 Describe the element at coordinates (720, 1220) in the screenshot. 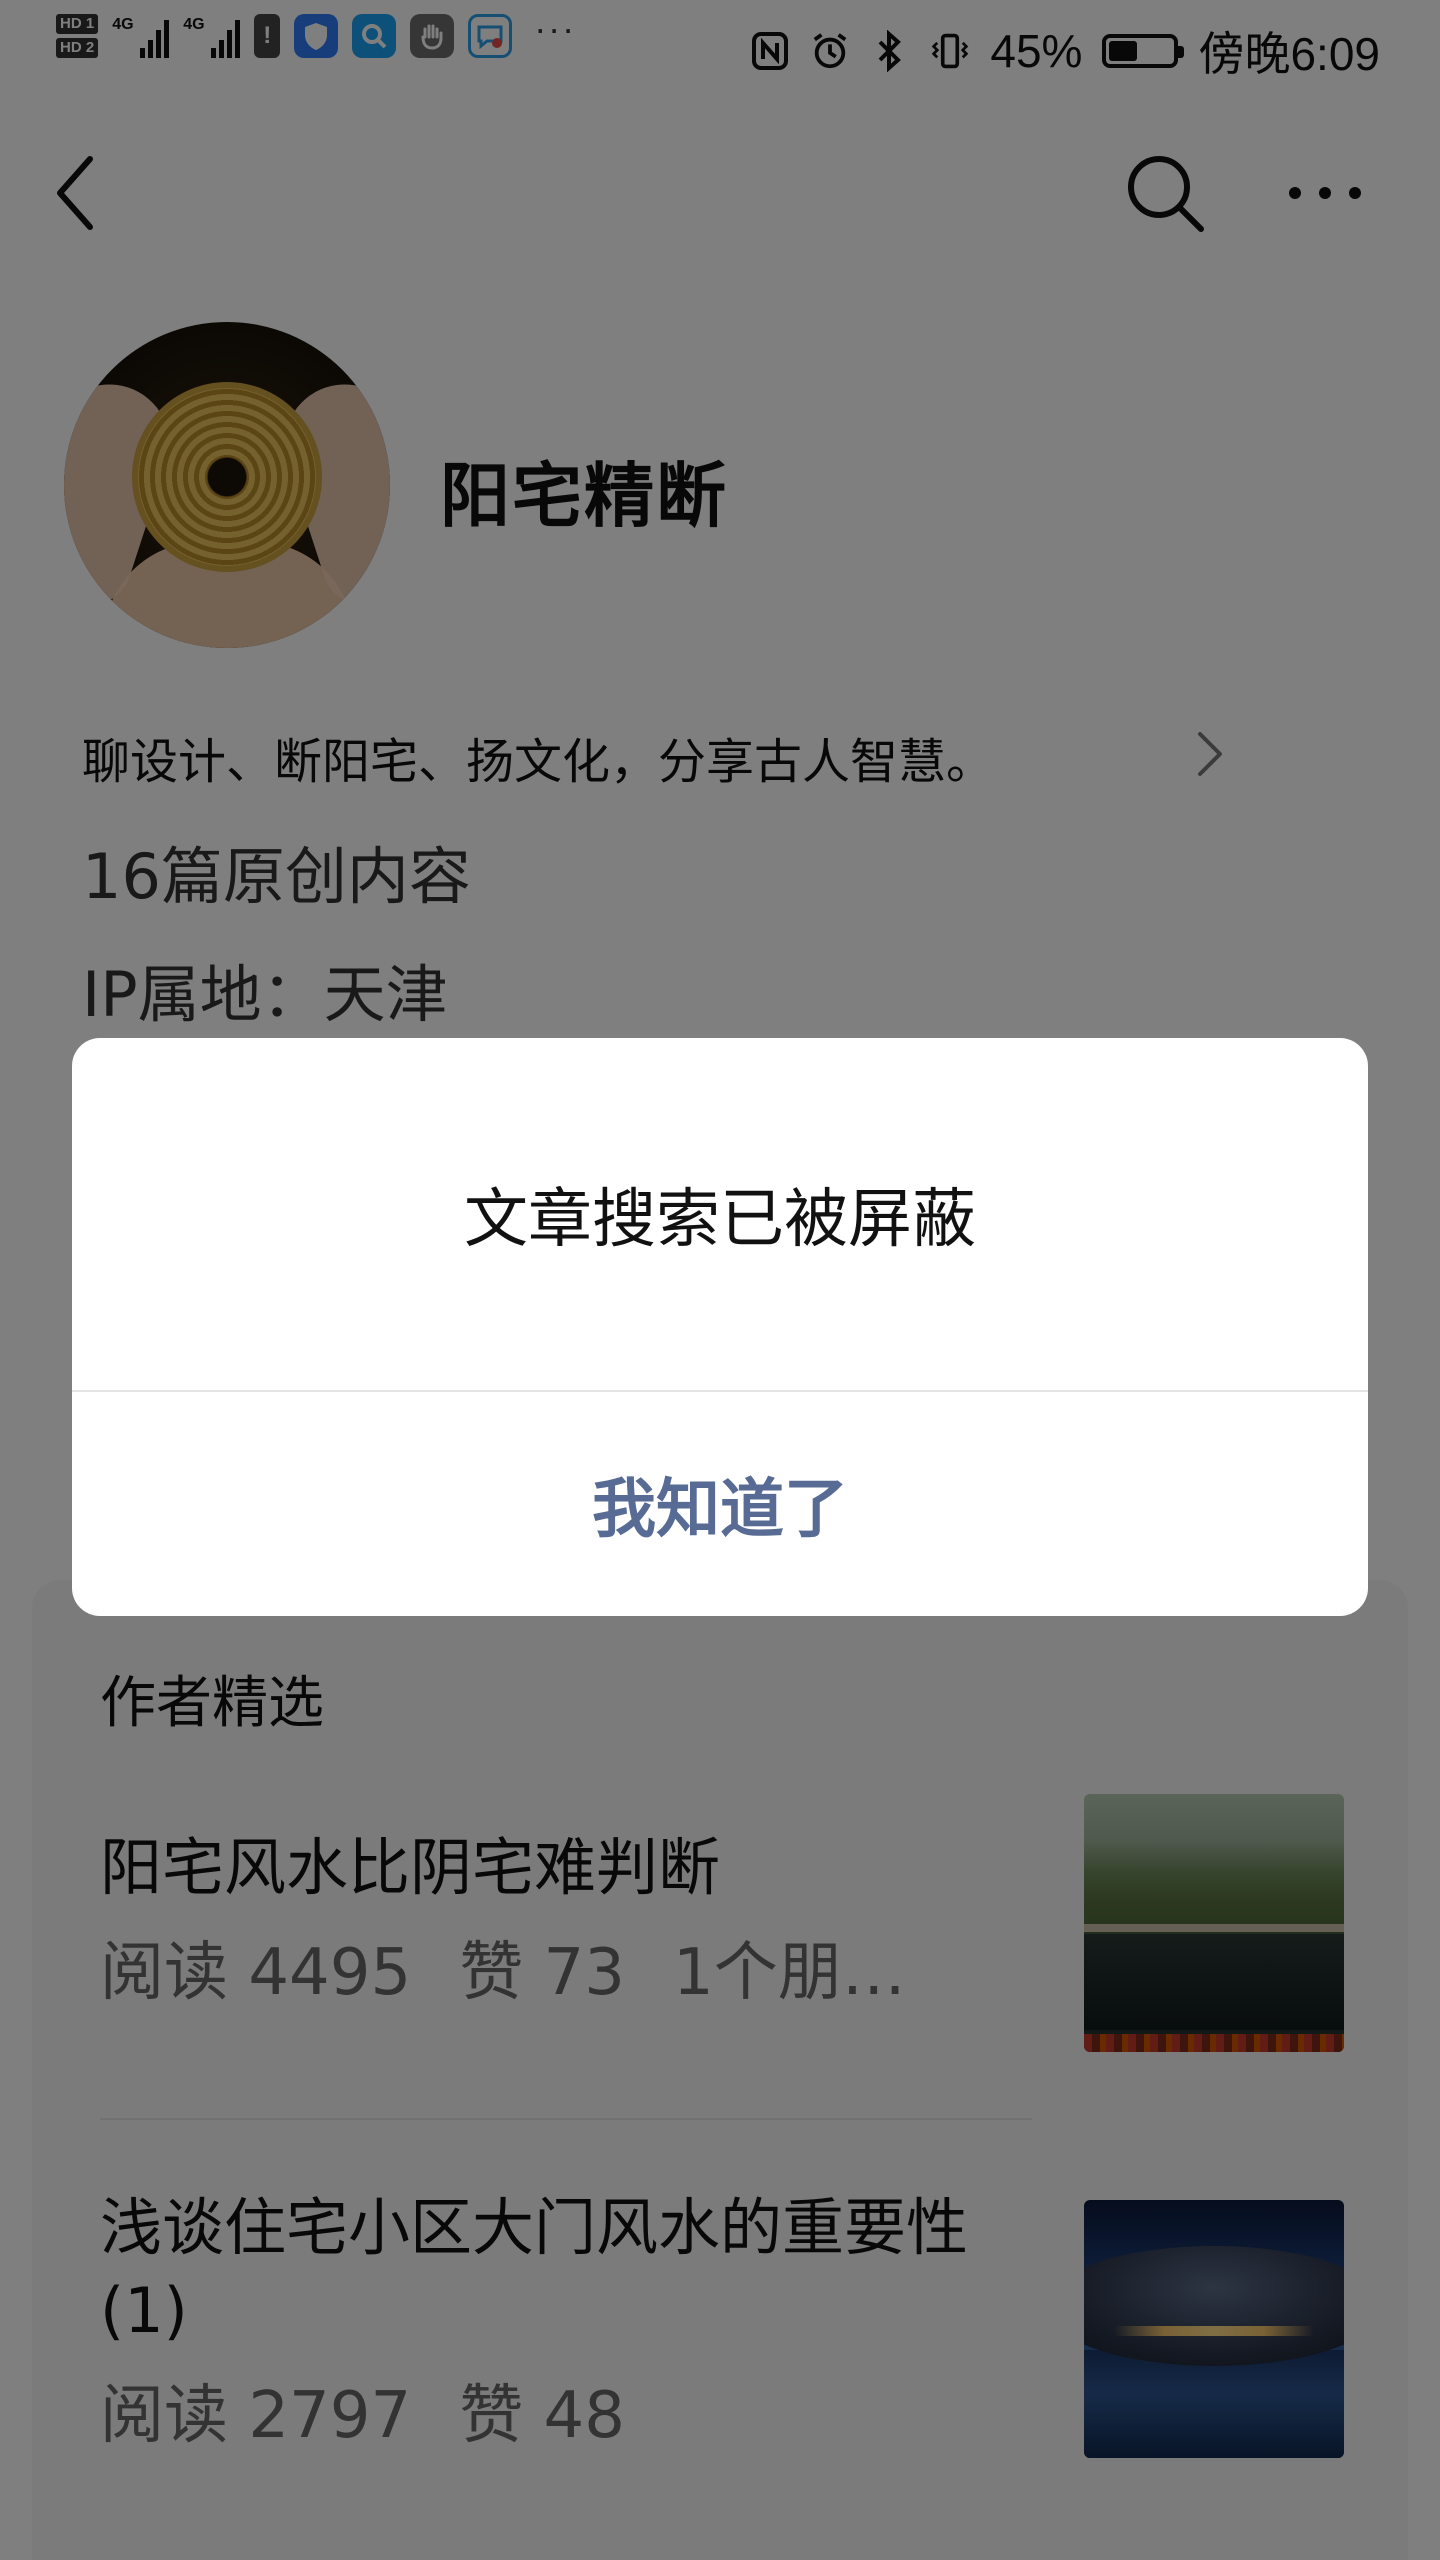

I see `dialog-message: 文章搜索已被屏蔽` at that location.